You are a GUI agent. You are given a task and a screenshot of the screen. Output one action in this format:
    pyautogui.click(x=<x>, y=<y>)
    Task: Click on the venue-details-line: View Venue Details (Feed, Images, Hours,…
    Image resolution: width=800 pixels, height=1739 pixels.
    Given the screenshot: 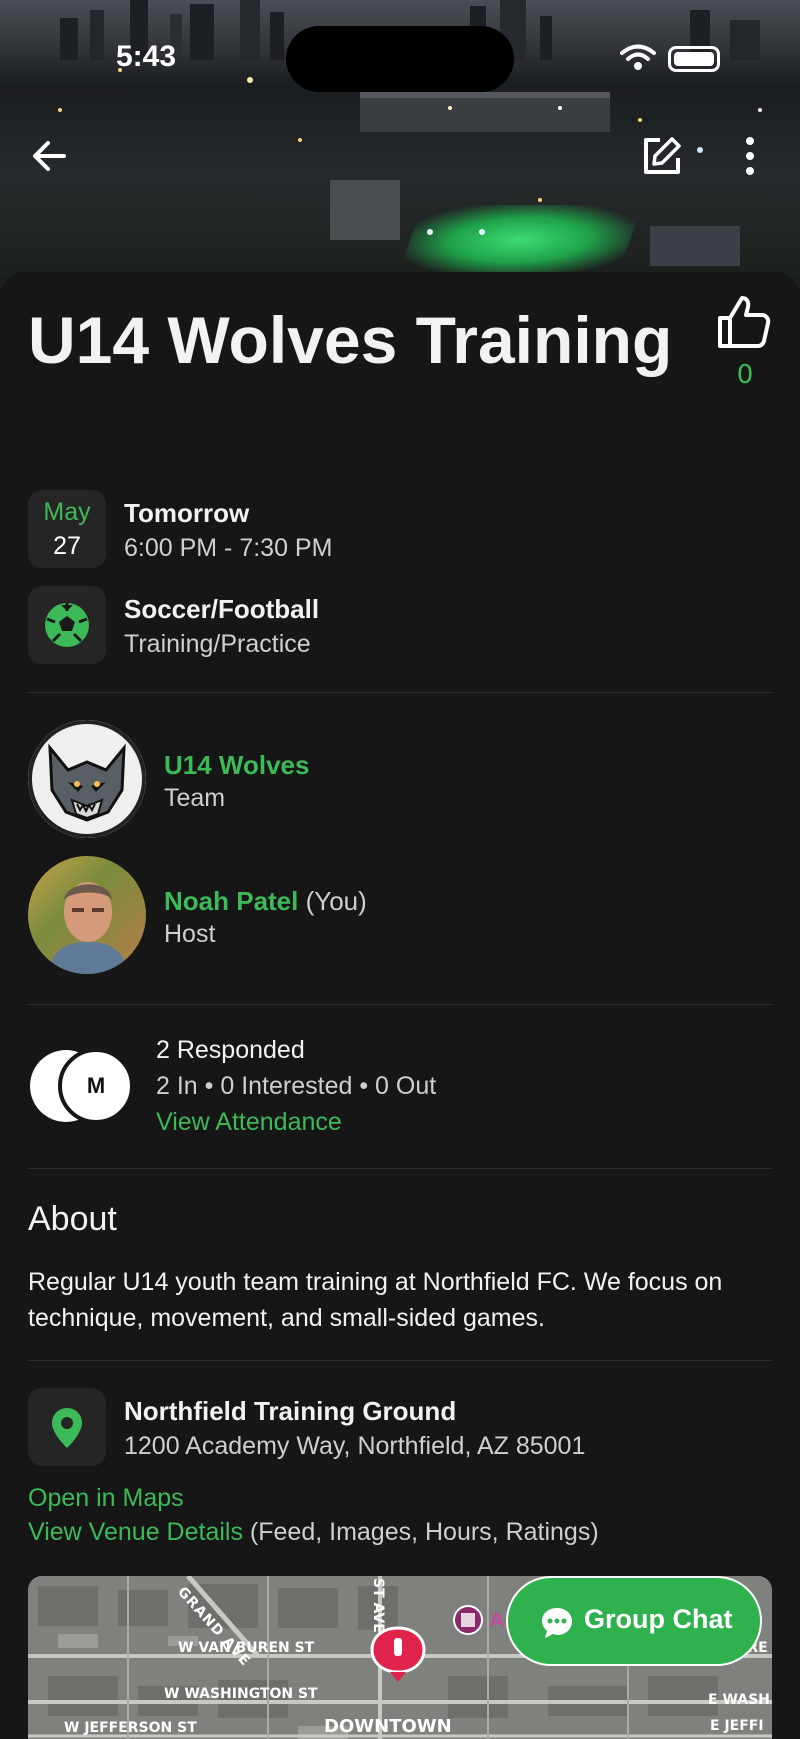 What is the action you would take?
    pyautogui.click(x=313, y=1532)
    